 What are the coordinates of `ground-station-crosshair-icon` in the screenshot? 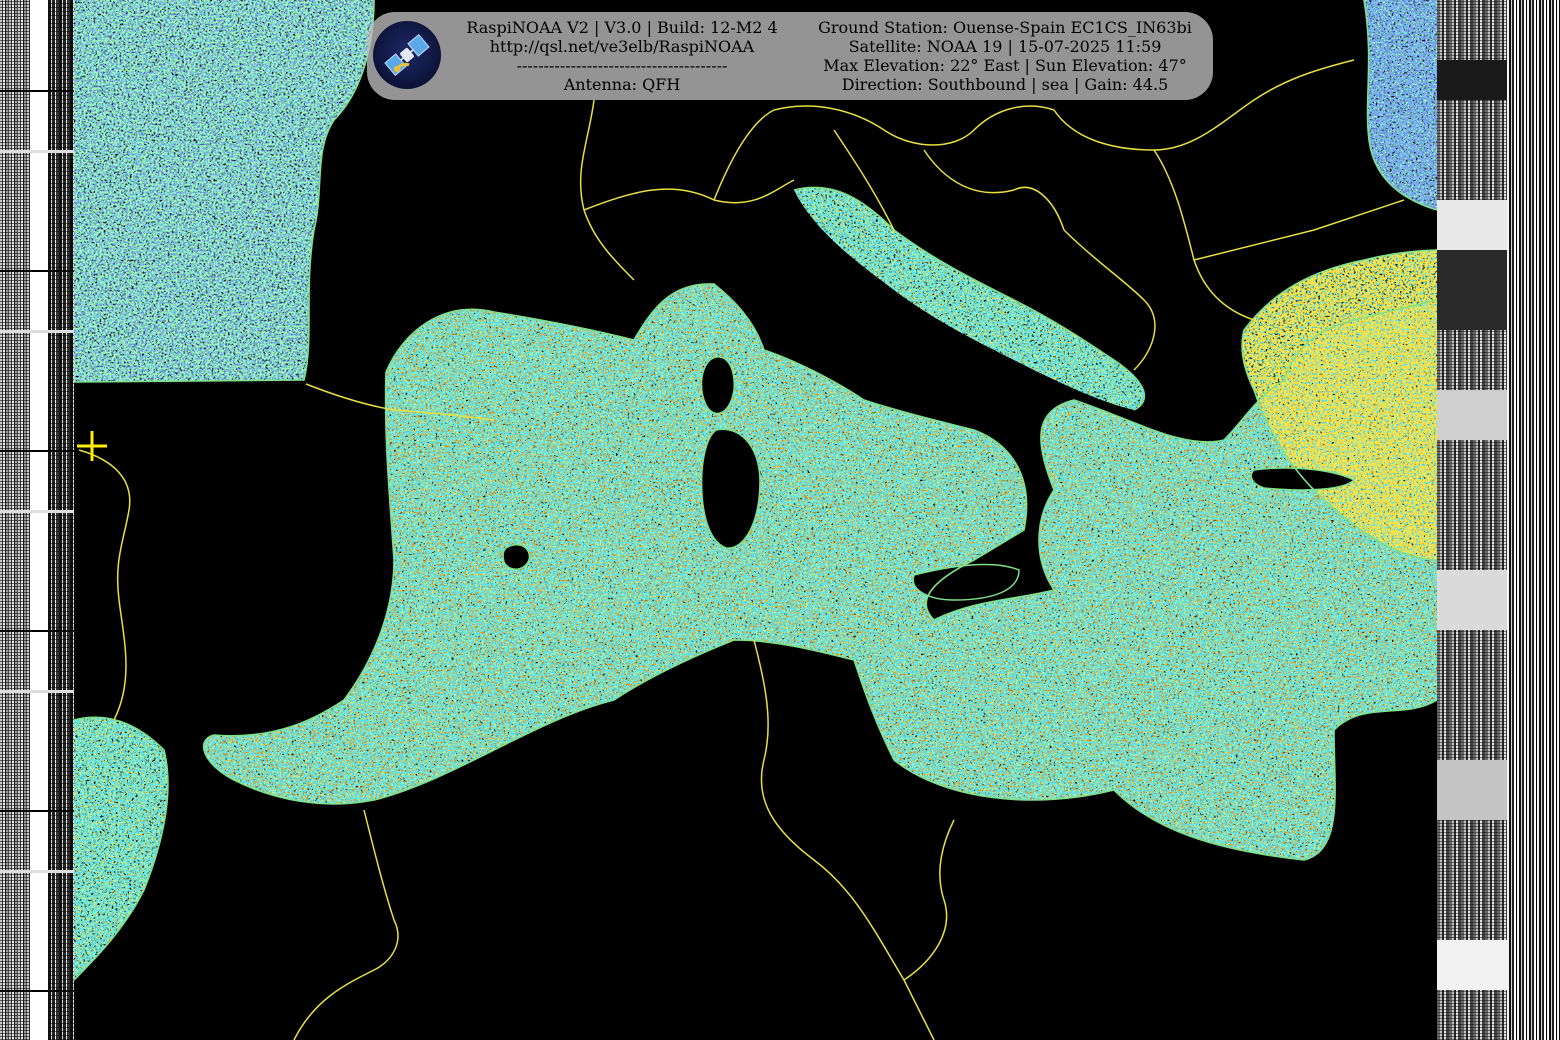 It's located at (92, 446).